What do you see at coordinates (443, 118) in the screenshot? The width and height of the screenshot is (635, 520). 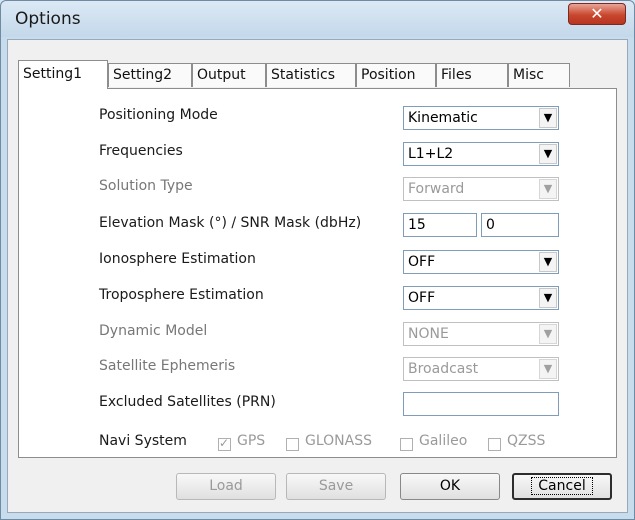 I see `positioning-mode-value: Kinematic` at bounding box center [443, 118].